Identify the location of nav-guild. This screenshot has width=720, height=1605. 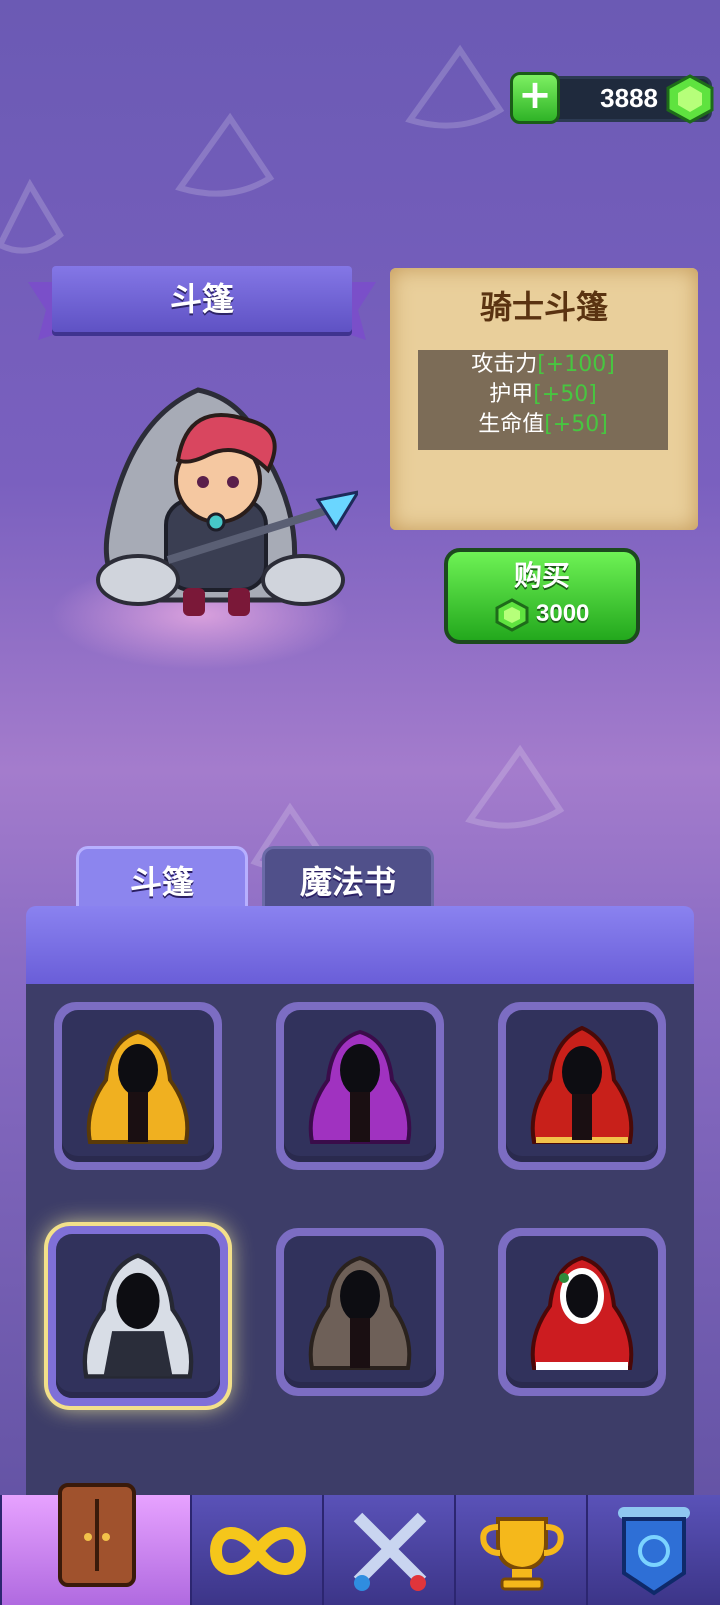
(653, 1550).